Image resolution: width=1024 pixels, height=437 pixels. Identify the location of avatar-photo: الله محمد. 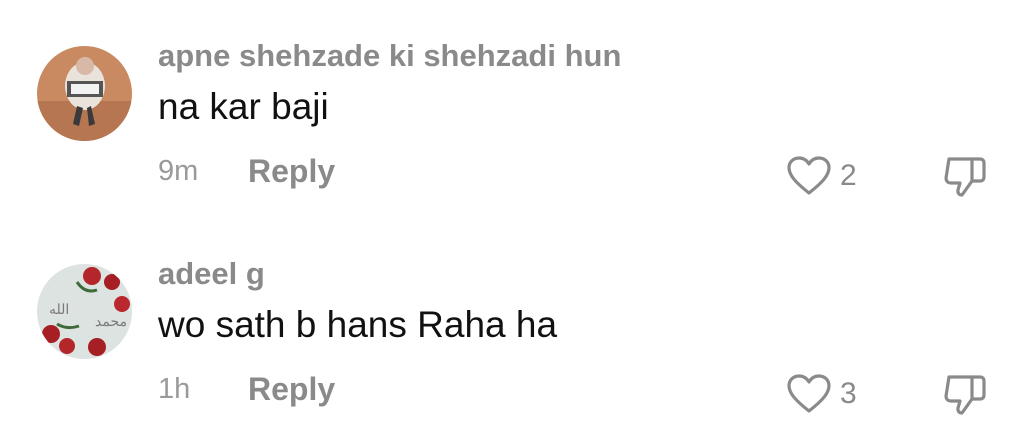
(84, 311).